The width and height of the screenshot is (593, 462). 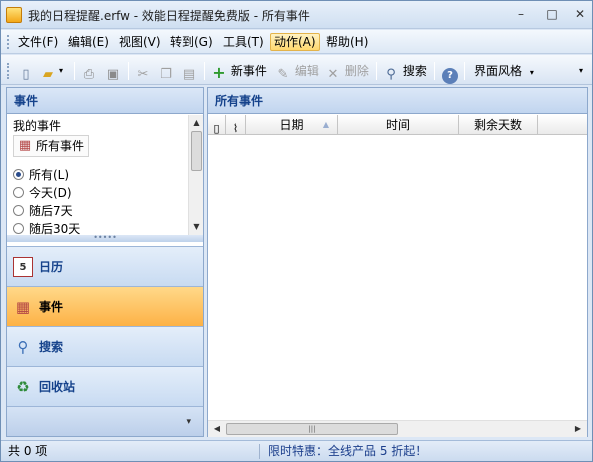 I want to click on app-icon, so click(x=14, y=15).